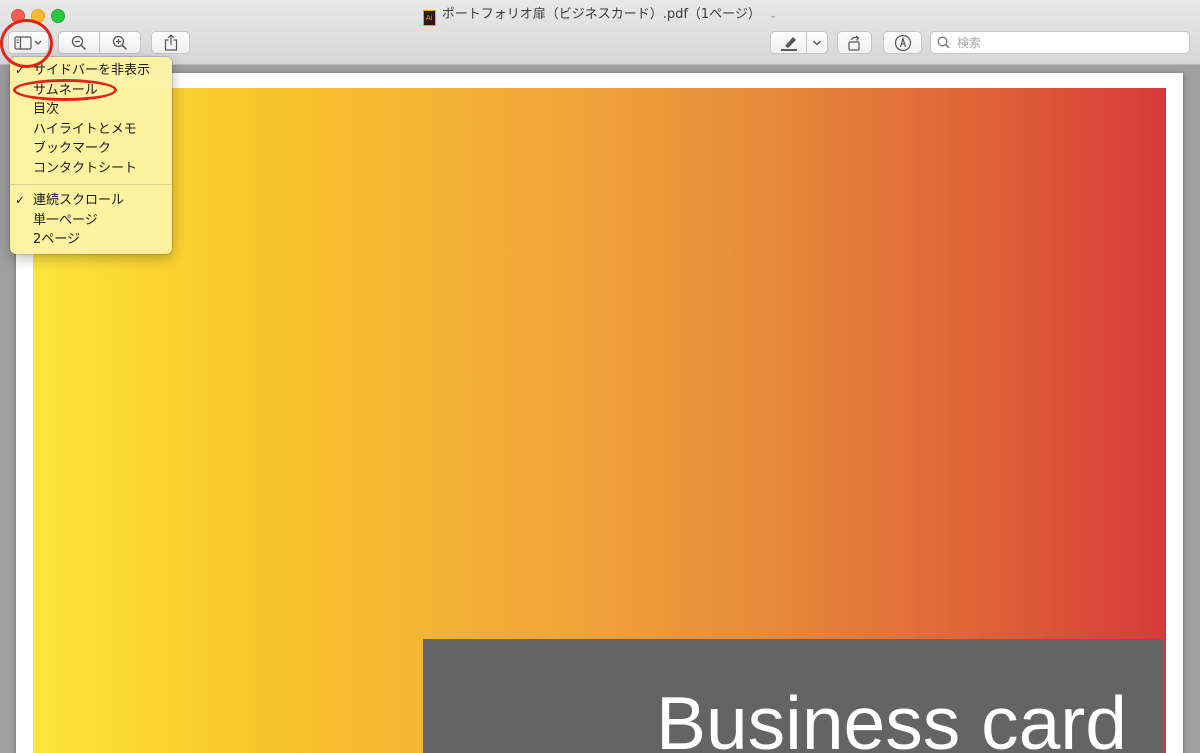  I want to click on zoom-in-button, so click(120, 42).